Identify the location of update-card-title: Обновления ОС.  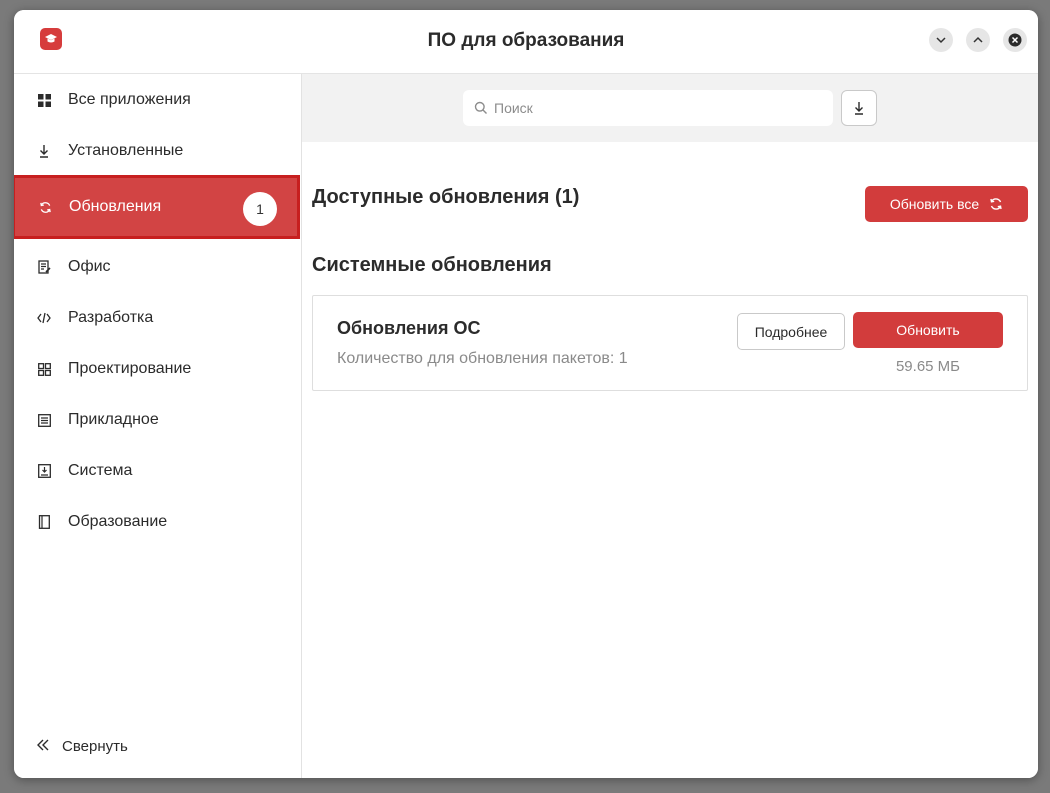
(409, 328).